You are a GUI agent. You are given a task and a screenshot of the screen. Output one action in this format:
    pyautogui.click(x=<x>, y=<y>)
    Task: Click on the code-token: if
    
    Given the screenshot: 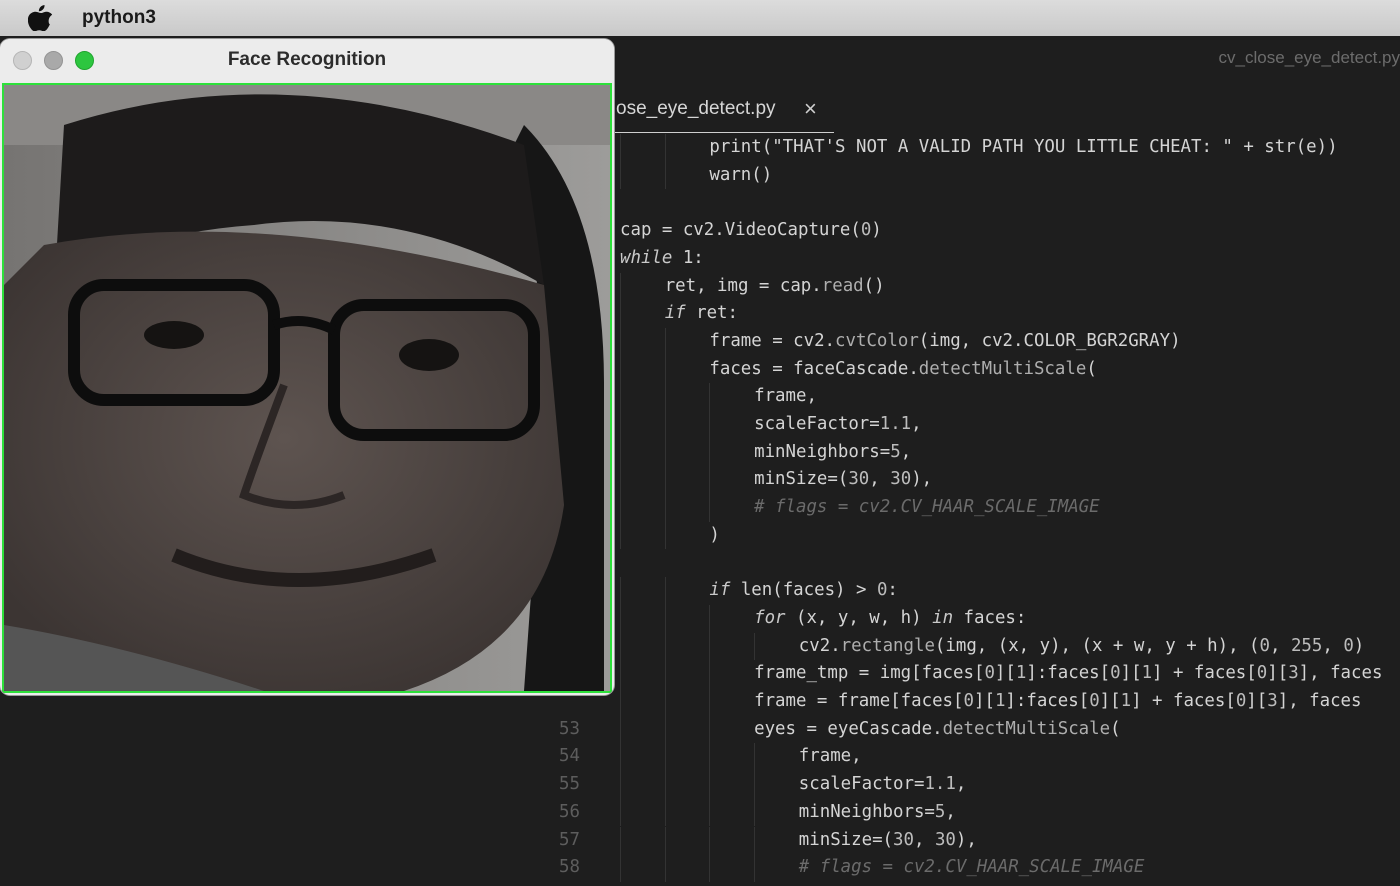 What is the action you would take?
    pyautogui.click(x=675, y=313)
    